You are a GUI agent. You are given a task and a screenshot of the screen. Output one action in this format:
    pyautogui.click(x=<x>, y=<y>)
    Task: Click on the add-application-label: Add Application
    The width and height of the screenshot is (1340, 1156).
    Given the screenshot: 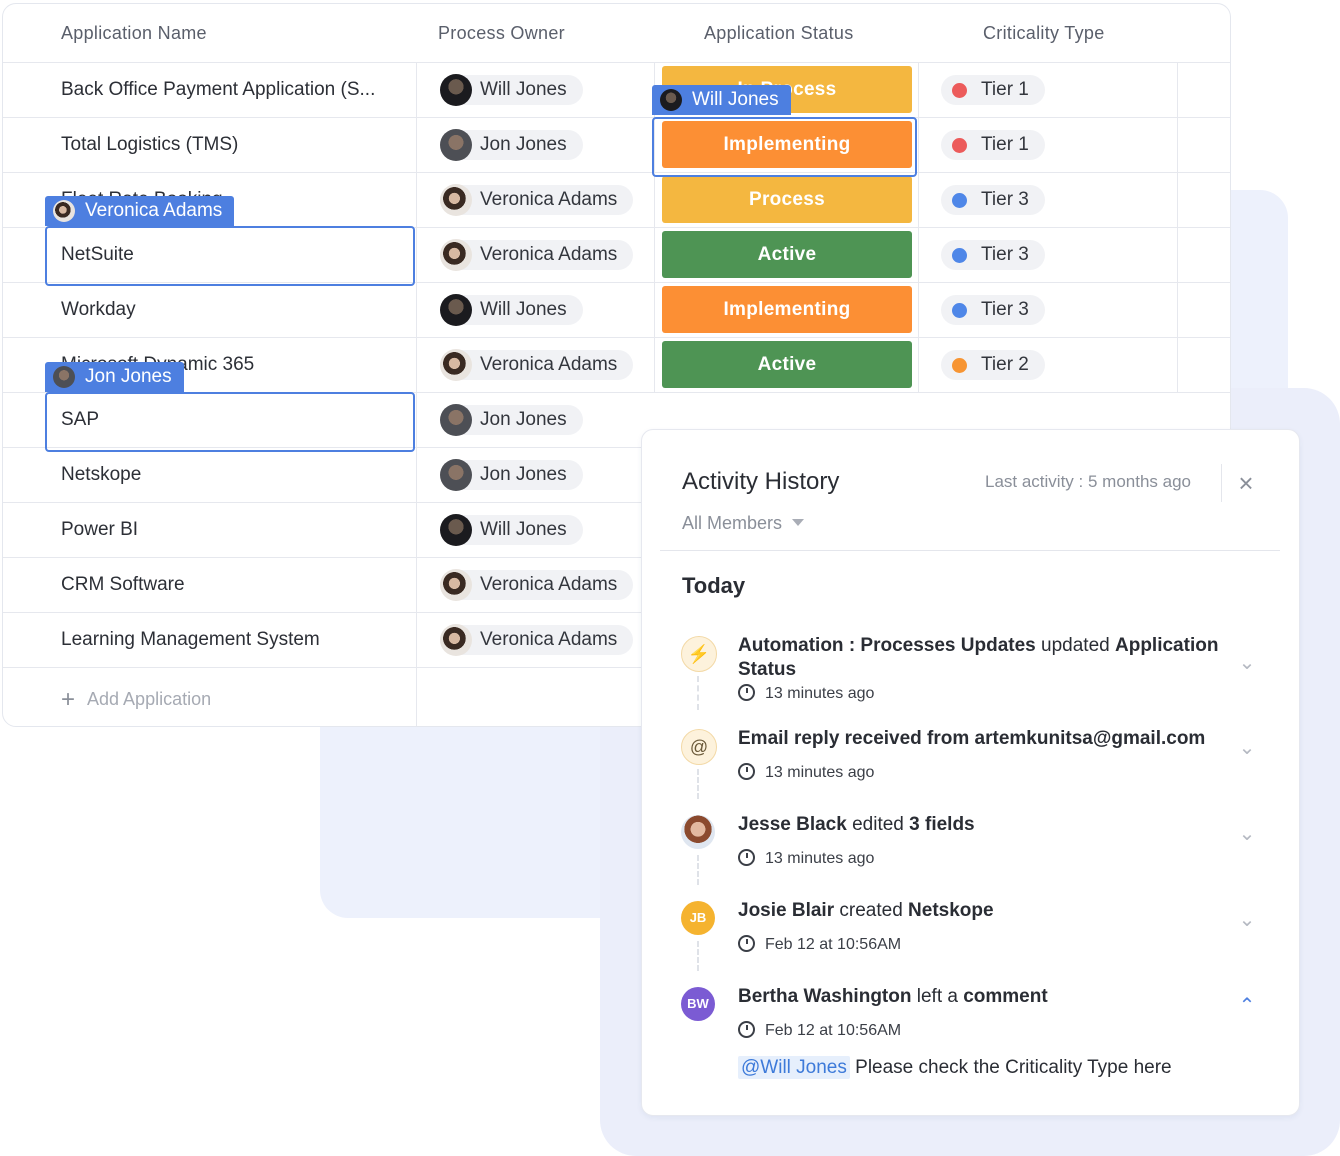 What is the action you would take?
    pyautogui.click(x=149, y=699)
    